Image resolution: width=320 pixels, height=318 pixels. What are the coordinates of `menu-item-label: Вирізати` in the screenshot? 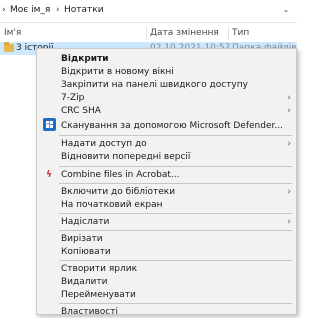 It's located at (82, 239).